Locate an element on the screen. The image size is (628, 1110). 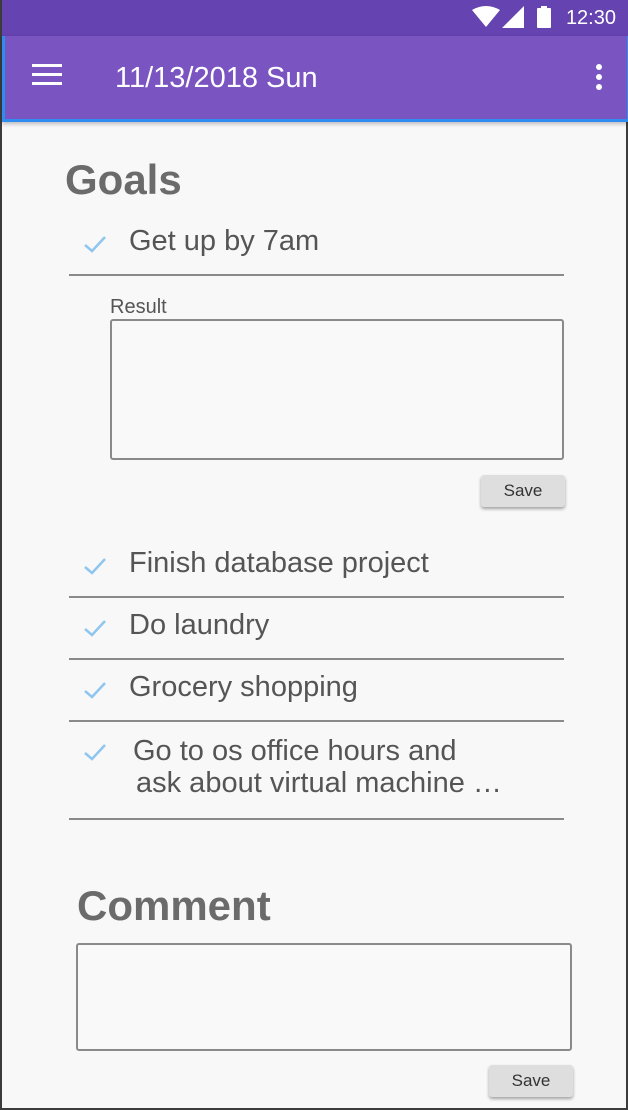
status-bar: 12:30 is located at coordinates (315, 18).